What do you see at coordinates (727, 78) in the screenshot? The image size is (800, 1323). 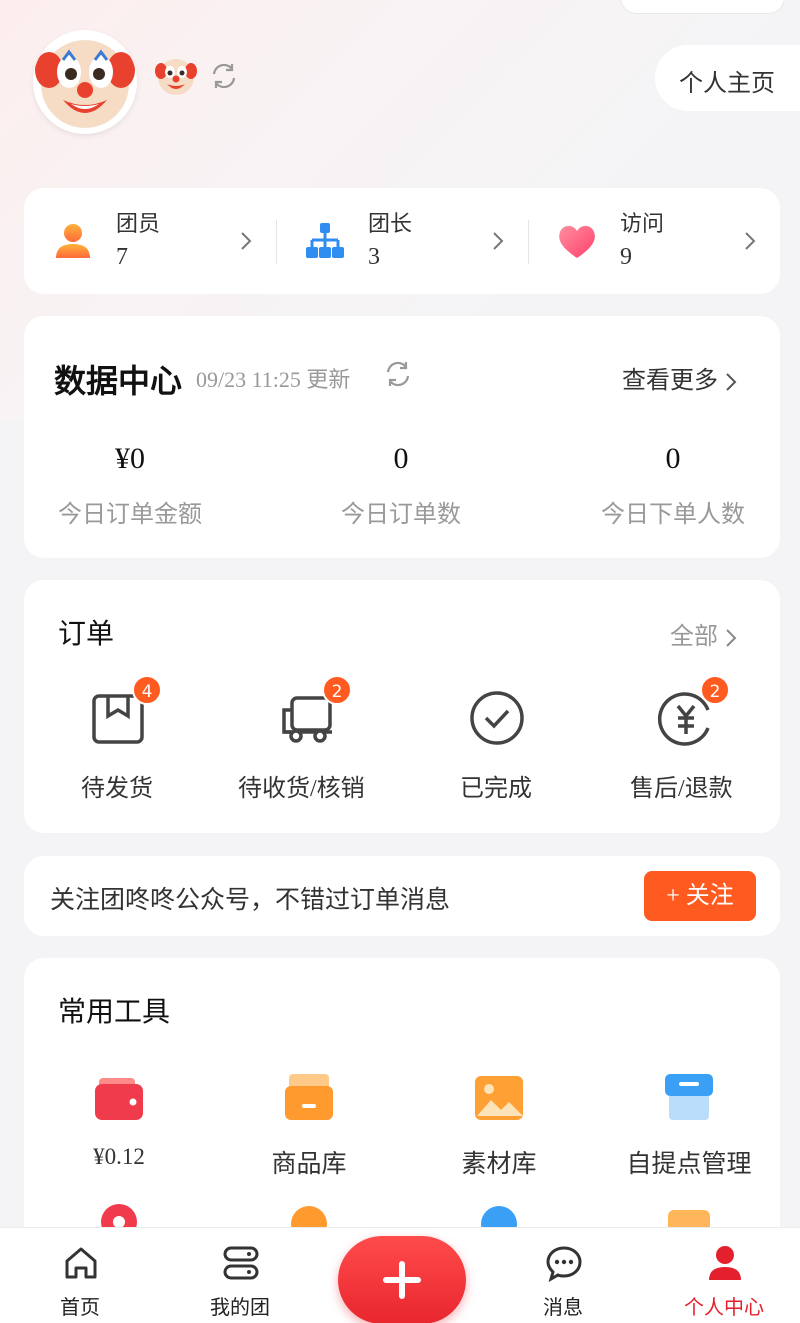 I see `personal-homepage-button: 个人主页` at bounding box center [727, 78].